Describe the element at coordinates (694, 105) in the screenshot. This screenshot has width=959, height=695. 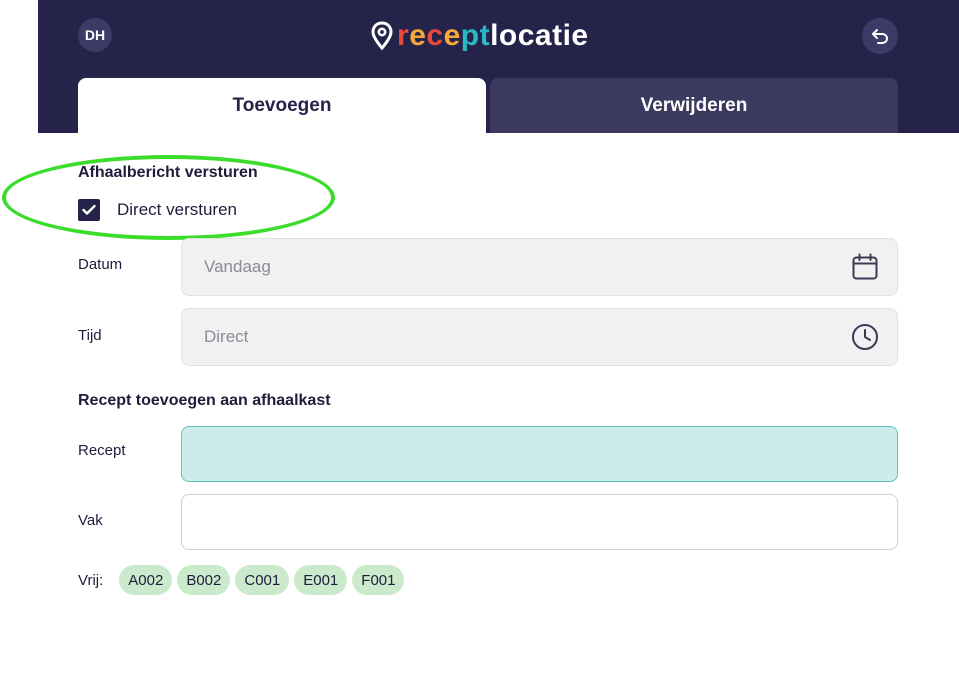
I see `tab-verwijderen: Verwijderen` at that location.